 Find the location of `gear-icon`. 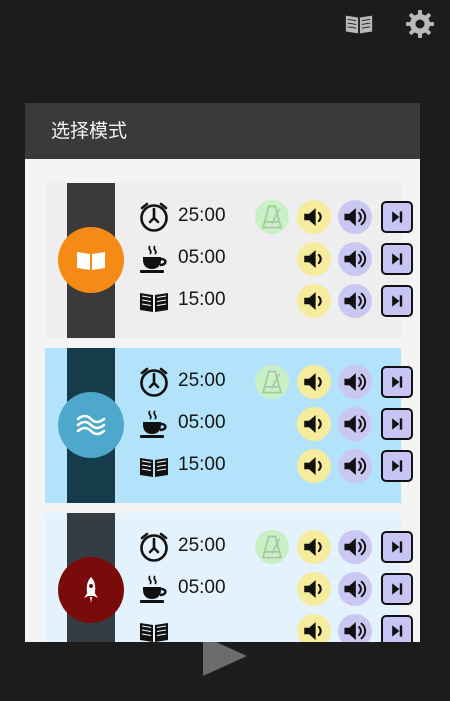

gear-icon is located at coordinates (420, 26).